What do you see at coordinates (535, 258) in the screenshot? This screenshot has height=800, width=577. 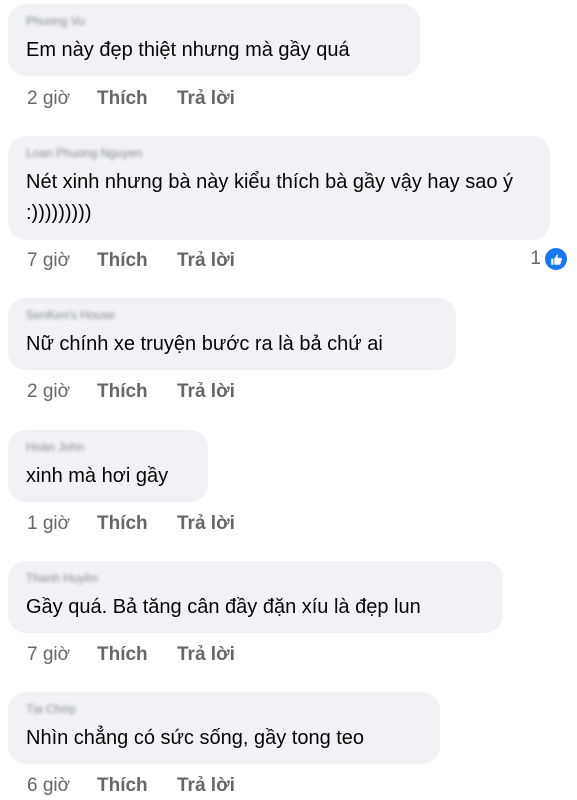 I see `reaction-count: 1` at bounding box center [535, 258].